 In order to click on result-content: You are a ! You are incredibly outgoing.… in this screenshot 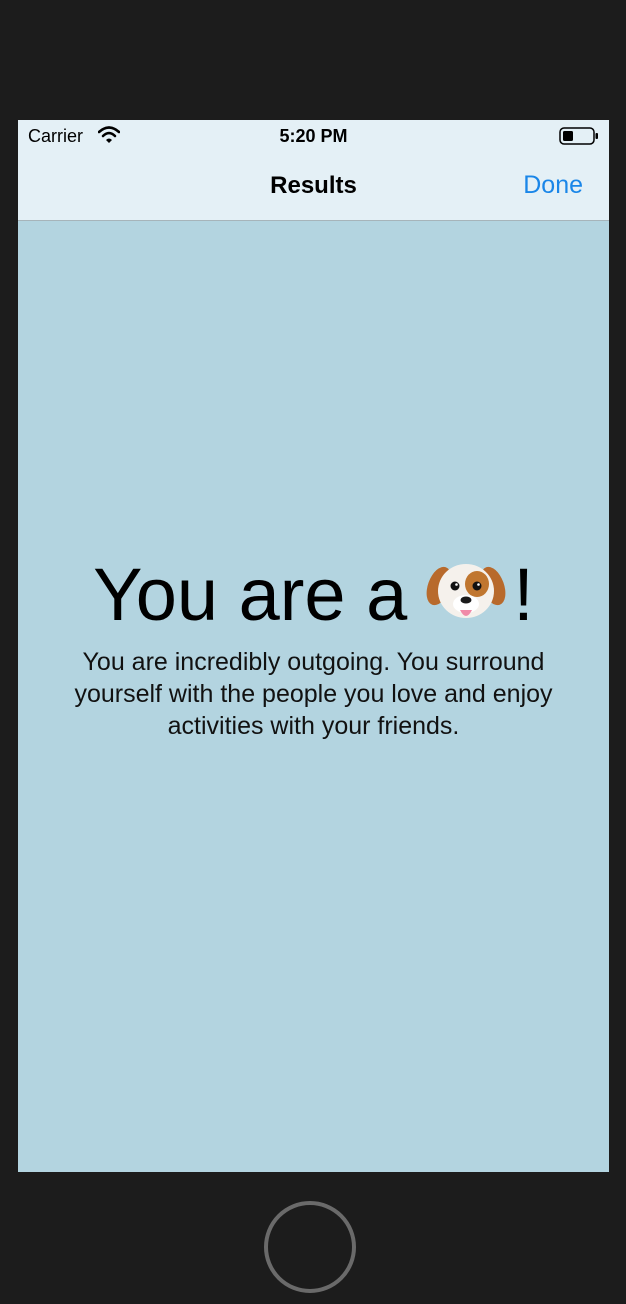, I will do `click(313, 646)`.